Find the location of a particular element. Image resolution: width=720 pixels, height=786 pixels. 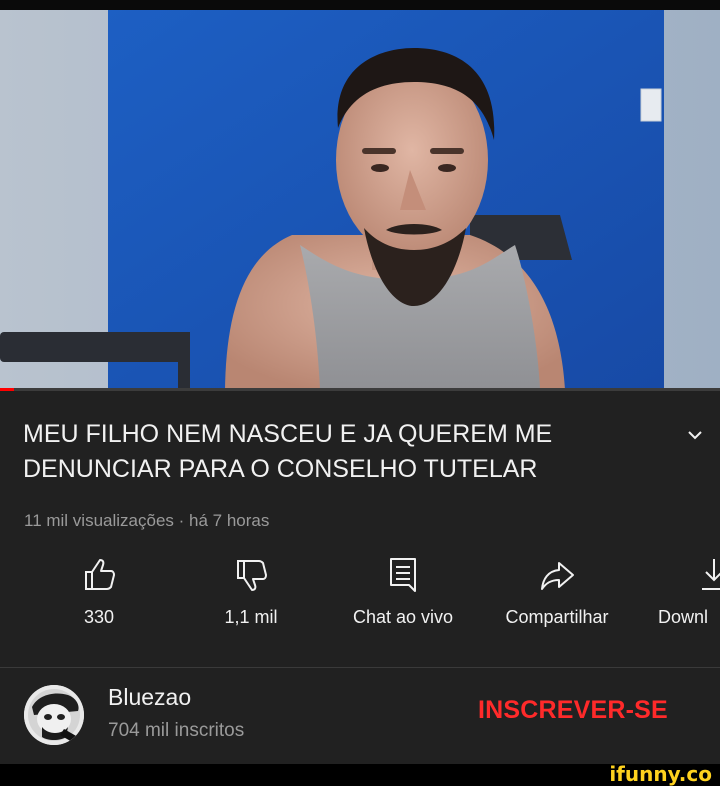

live-chat-icon is located at coordinates (403, 575).